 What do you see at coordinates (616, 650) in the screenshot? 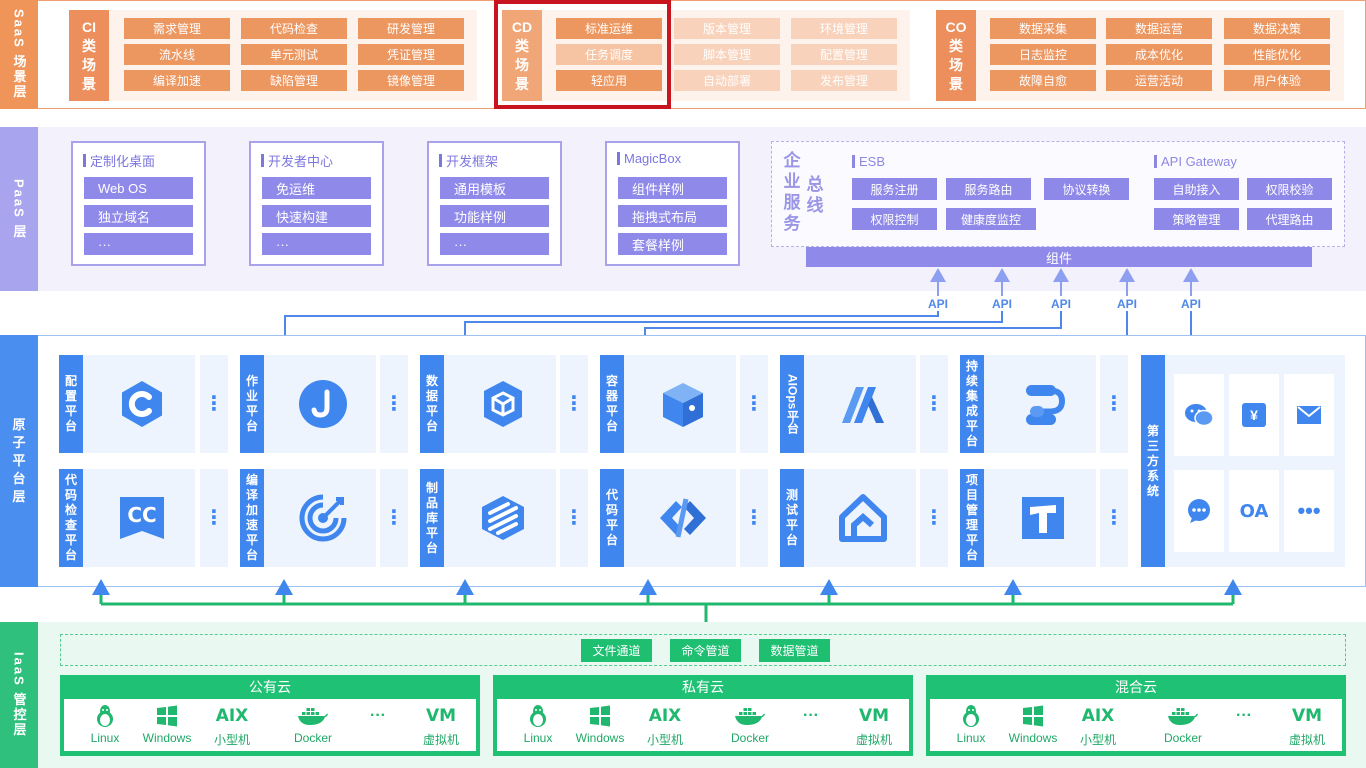
I see `file-channel-button: 文件通道` at bounding box center [616, 650].